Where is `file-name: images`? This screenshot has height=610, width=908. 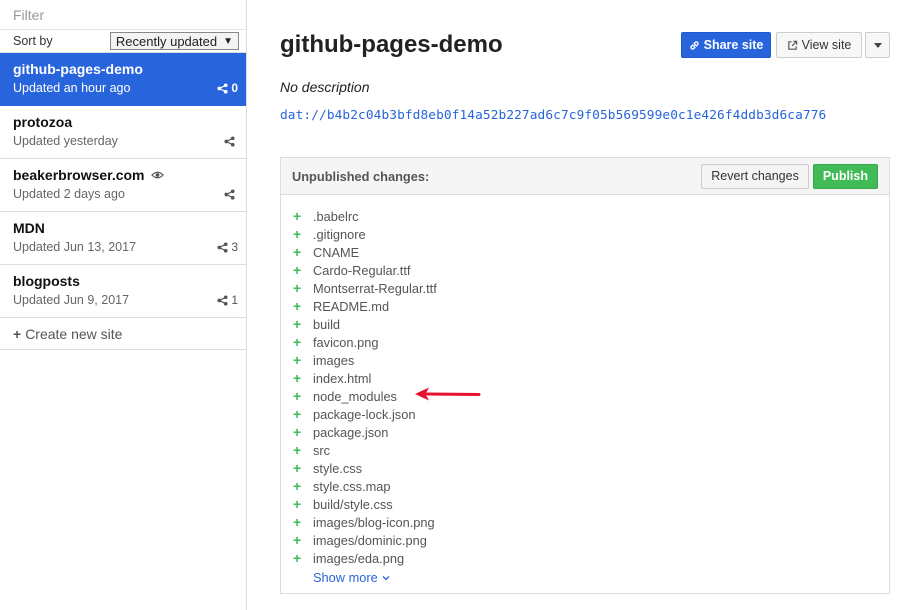
file-name: images is located at coordinates (334, 360).